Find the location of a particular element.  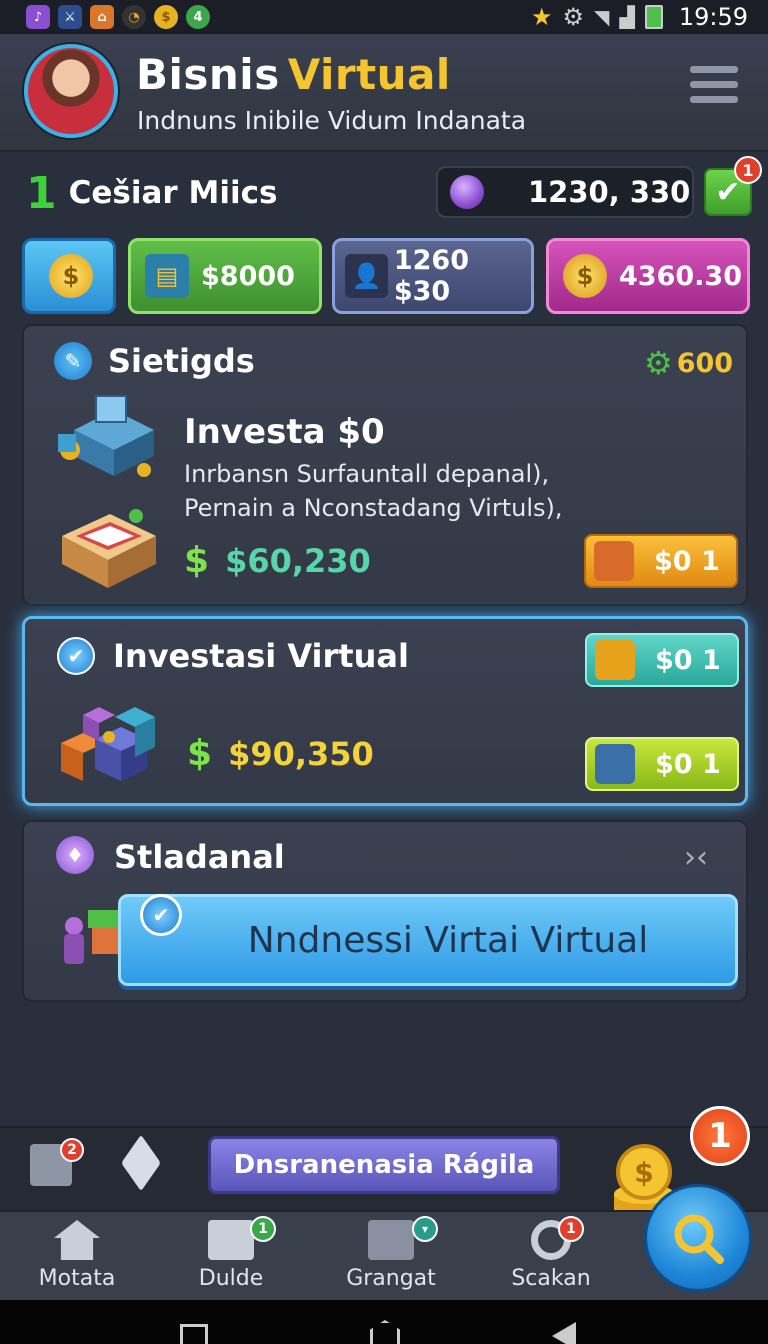

currency-row: $ ▤ $8000 👤 1260 $30 $ 4360.30 is located at coordinates (387, 276).